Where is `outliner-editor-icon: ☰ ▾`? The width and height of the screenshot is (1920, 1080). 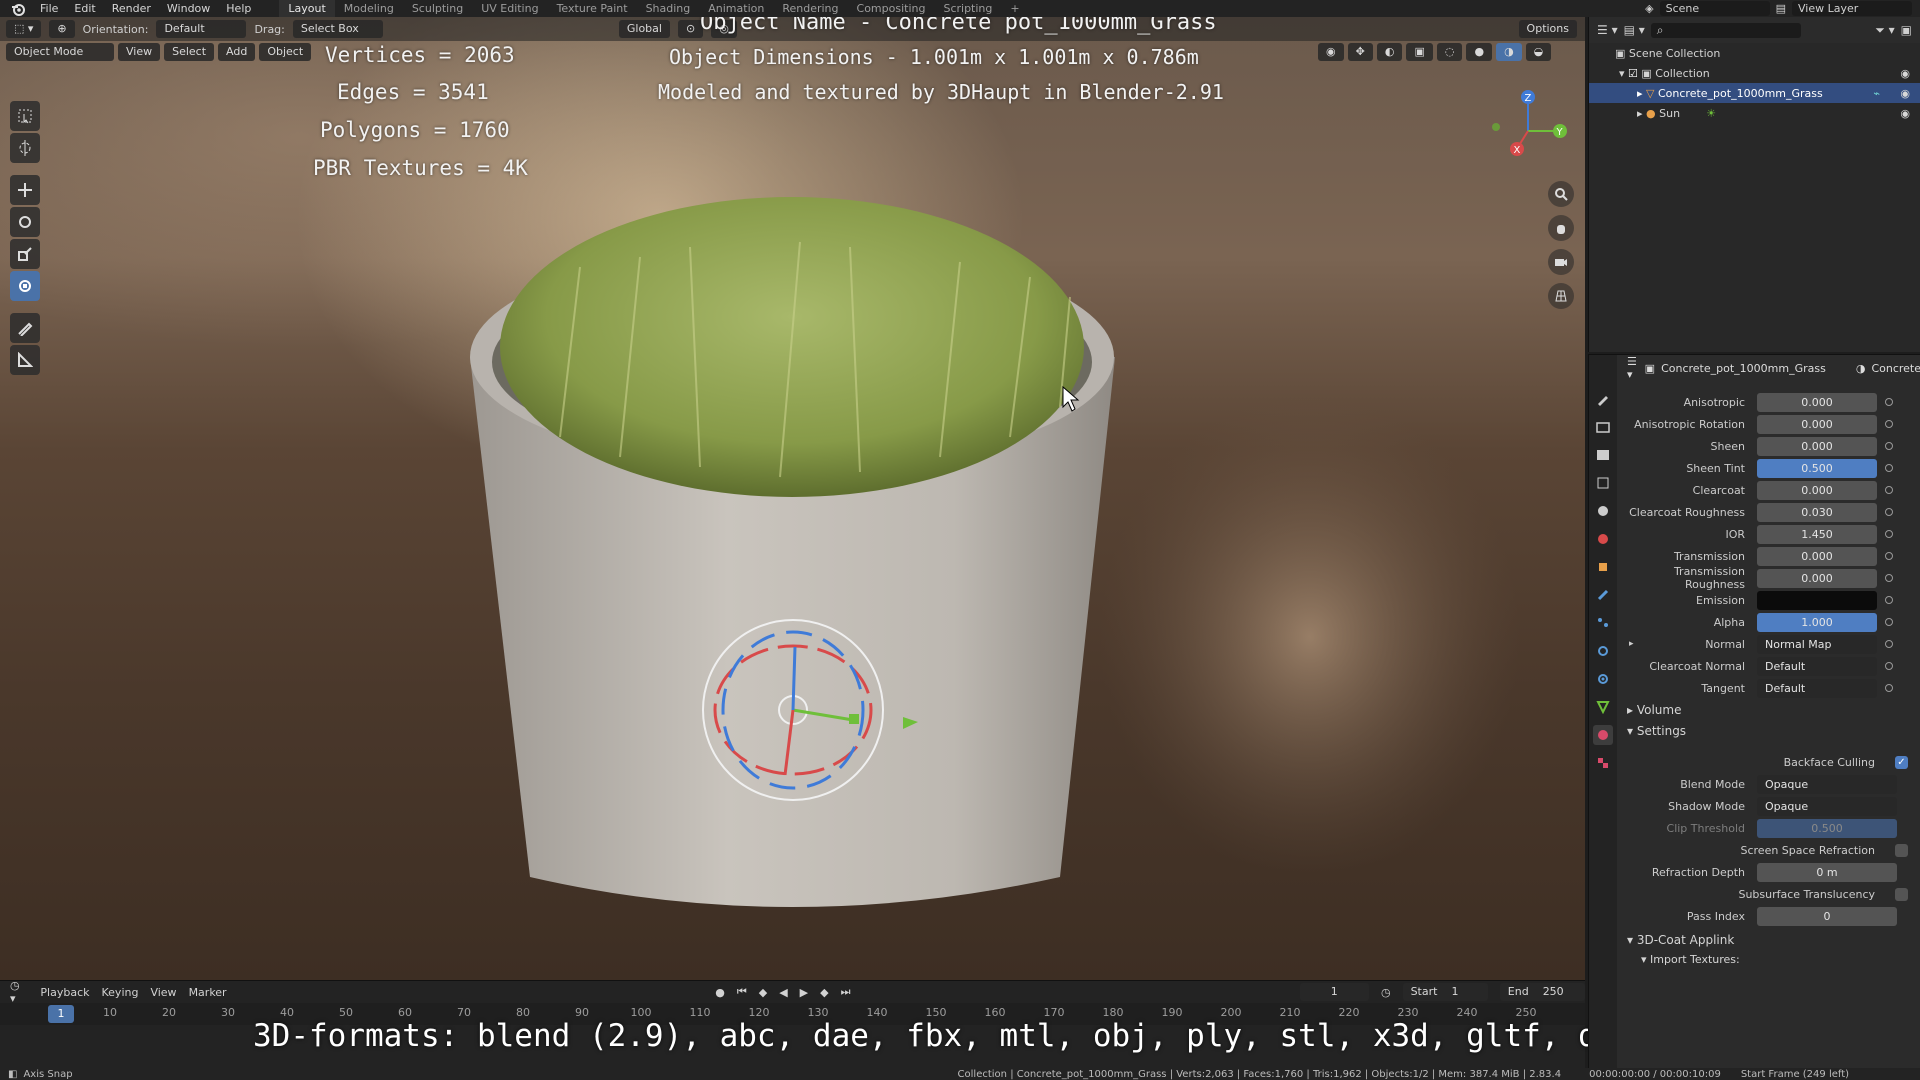 outliner-editor-icon: ☰ ▾ is located at coordinates (1607, 30).